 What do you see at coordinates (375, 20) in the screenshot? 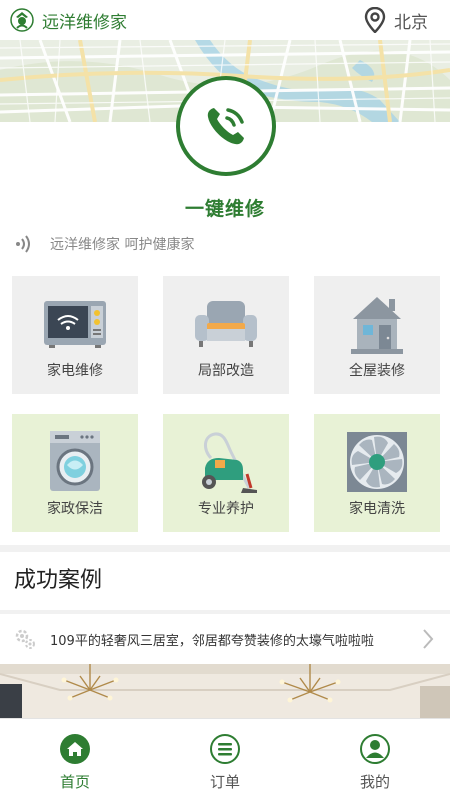
I see `location-pin-icon` at bounding box center [375, 20].